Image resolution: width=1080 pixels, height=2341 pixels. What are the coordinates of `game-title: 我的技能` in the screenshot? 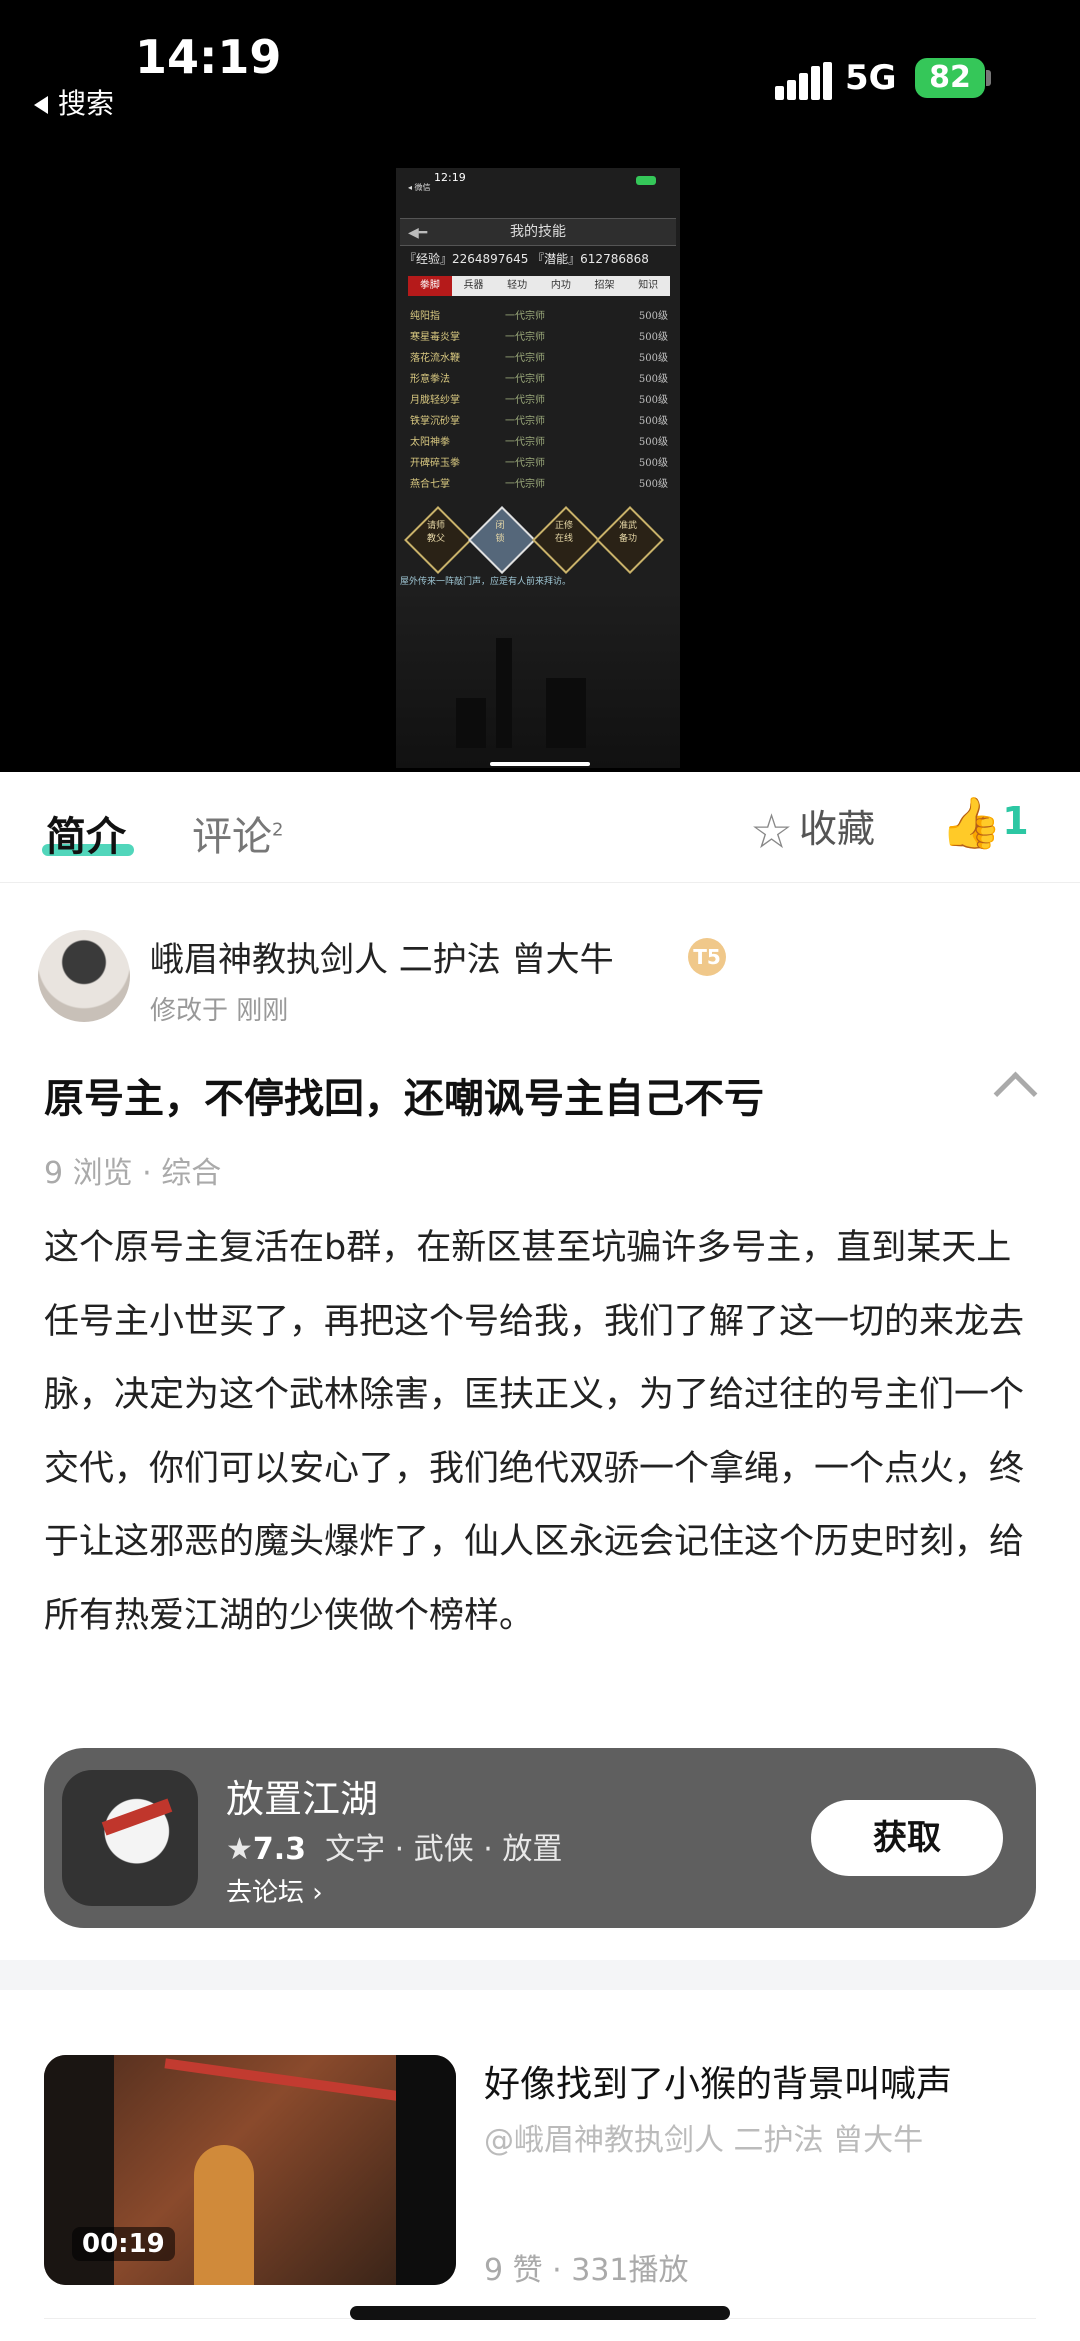 It's located at (538, 232).